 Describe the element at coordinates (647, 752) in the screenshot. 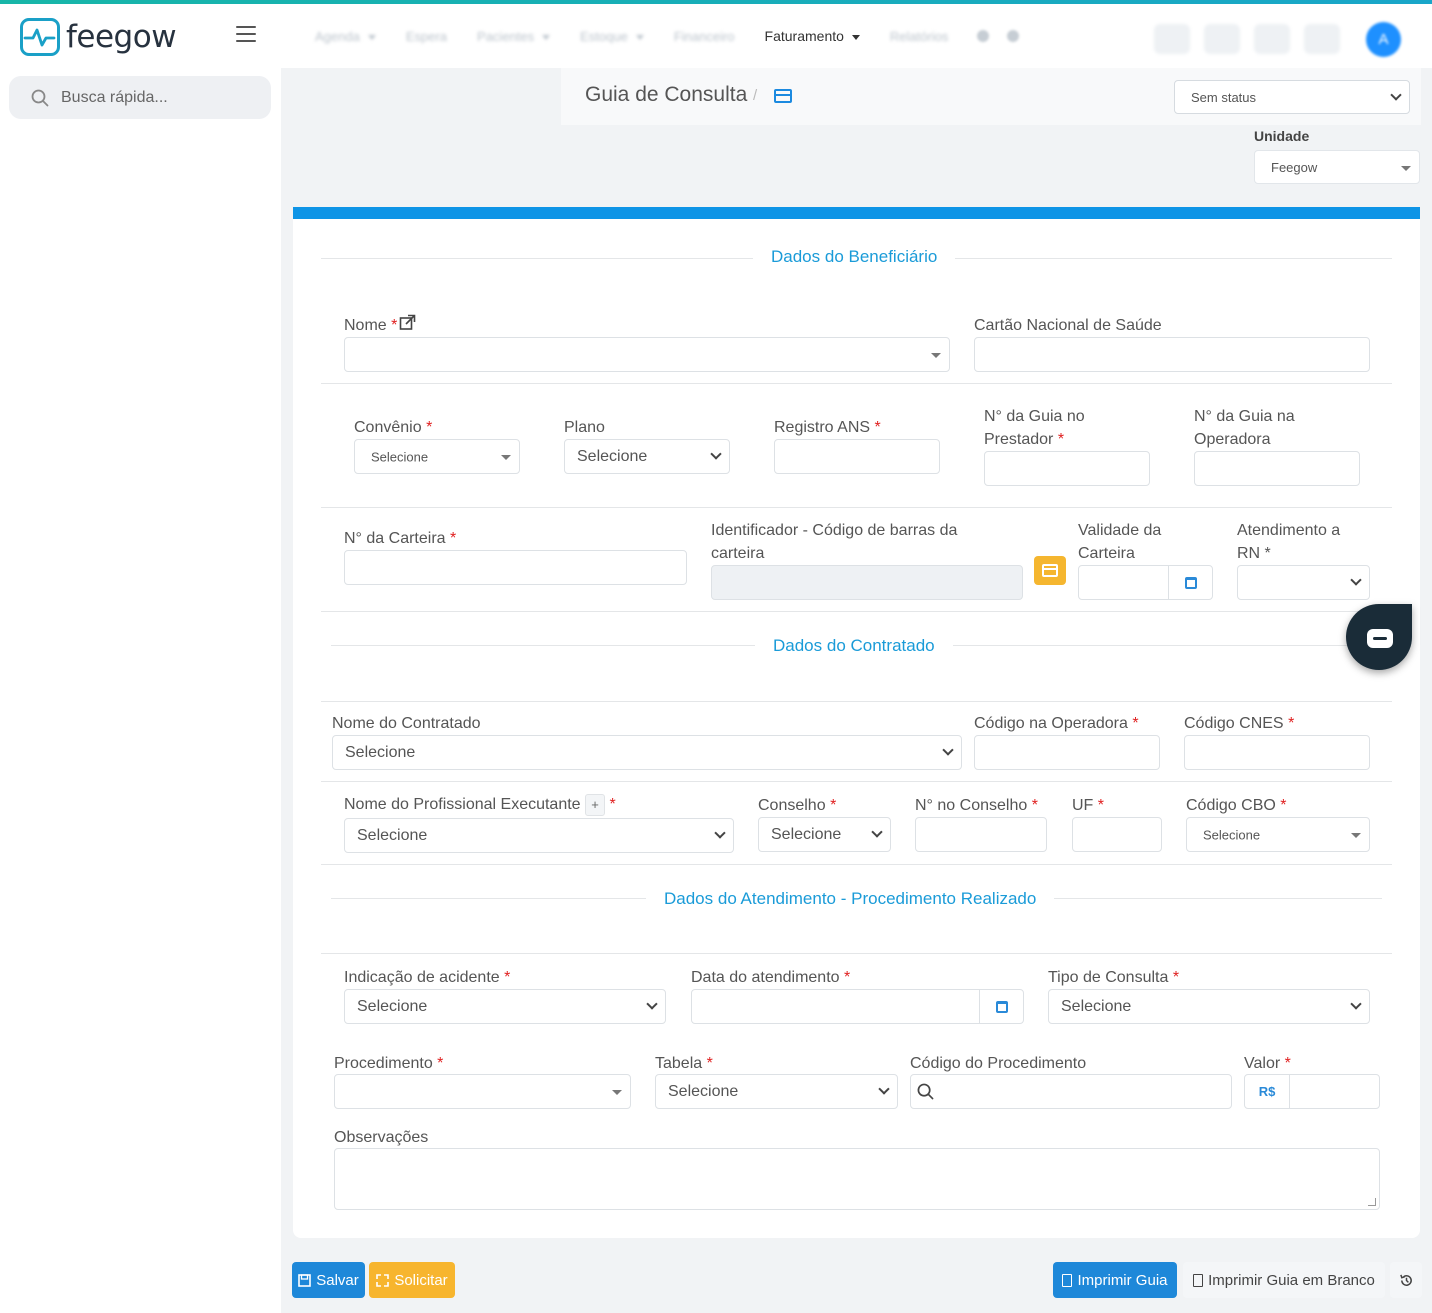

I see `nome-contratado-select: Selecione` at that location.